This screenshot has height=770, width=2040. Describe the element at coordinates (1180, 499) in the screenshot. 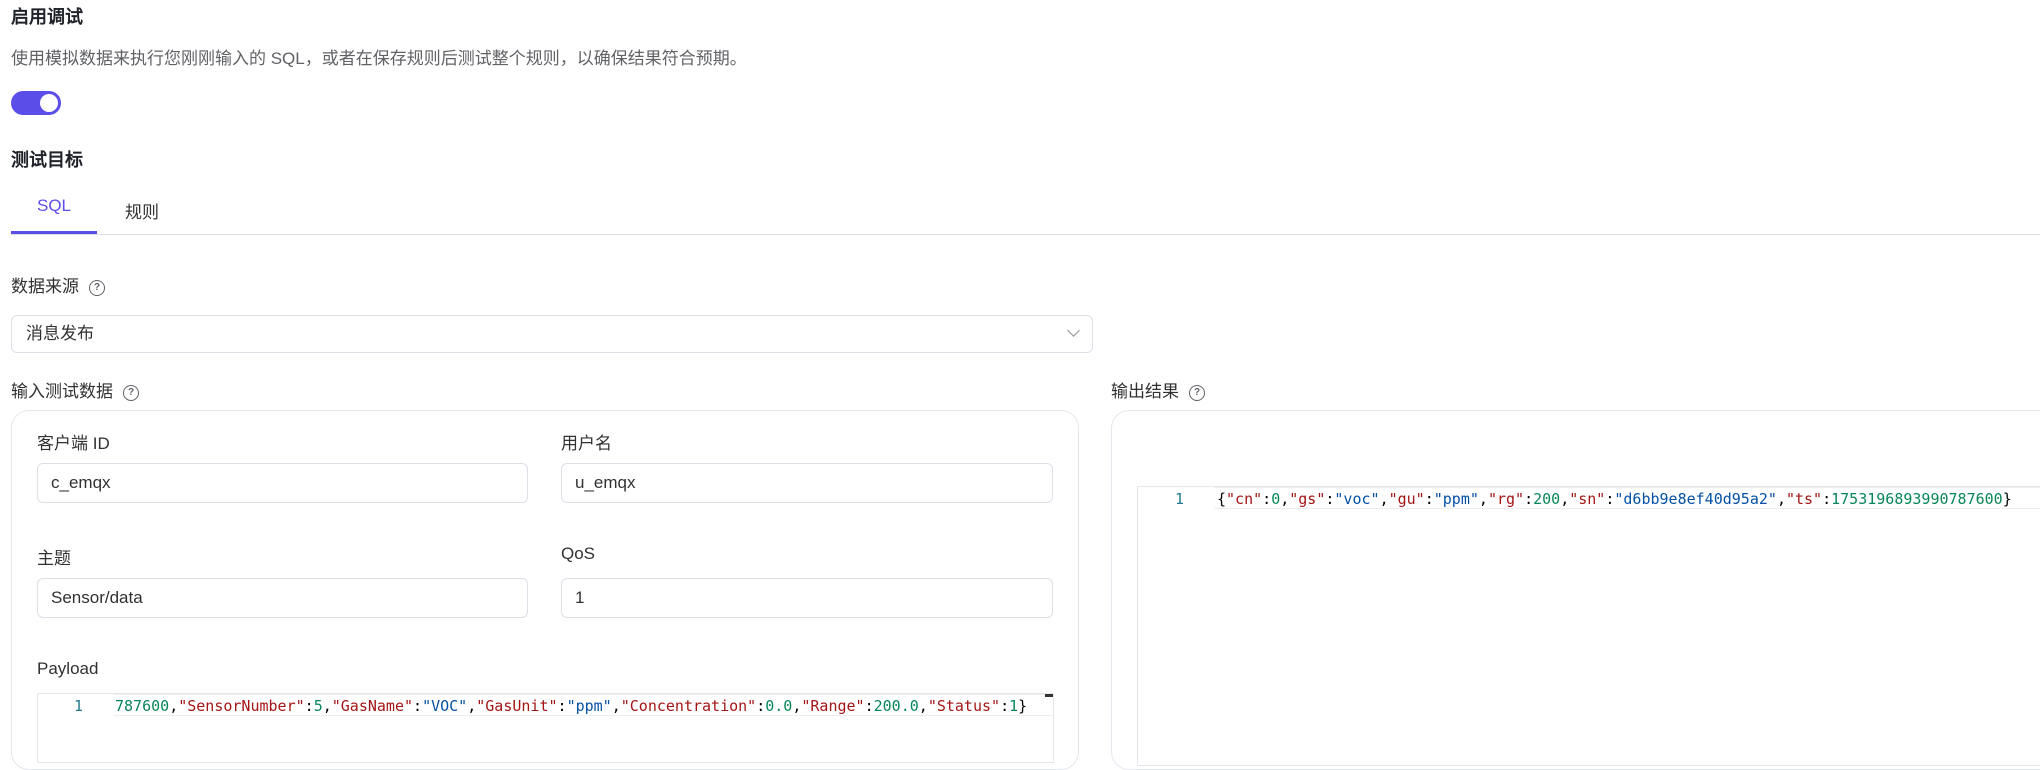

I see `output-line-number: 1` at that location.